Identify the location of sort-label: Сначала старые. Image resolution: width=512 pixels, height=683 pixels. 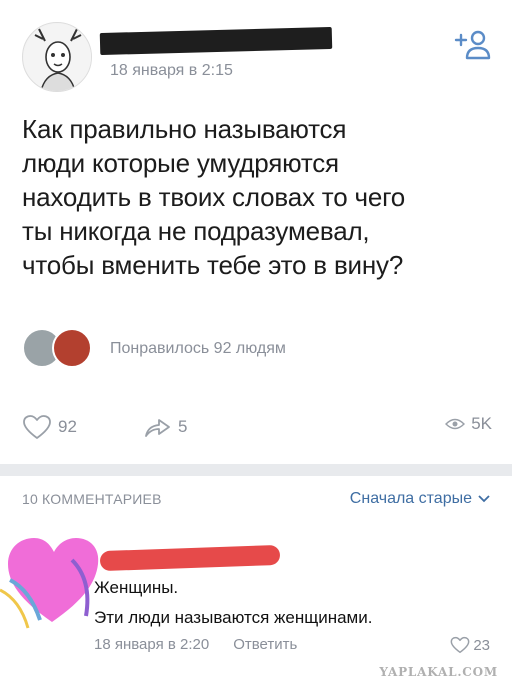
(410, 498).